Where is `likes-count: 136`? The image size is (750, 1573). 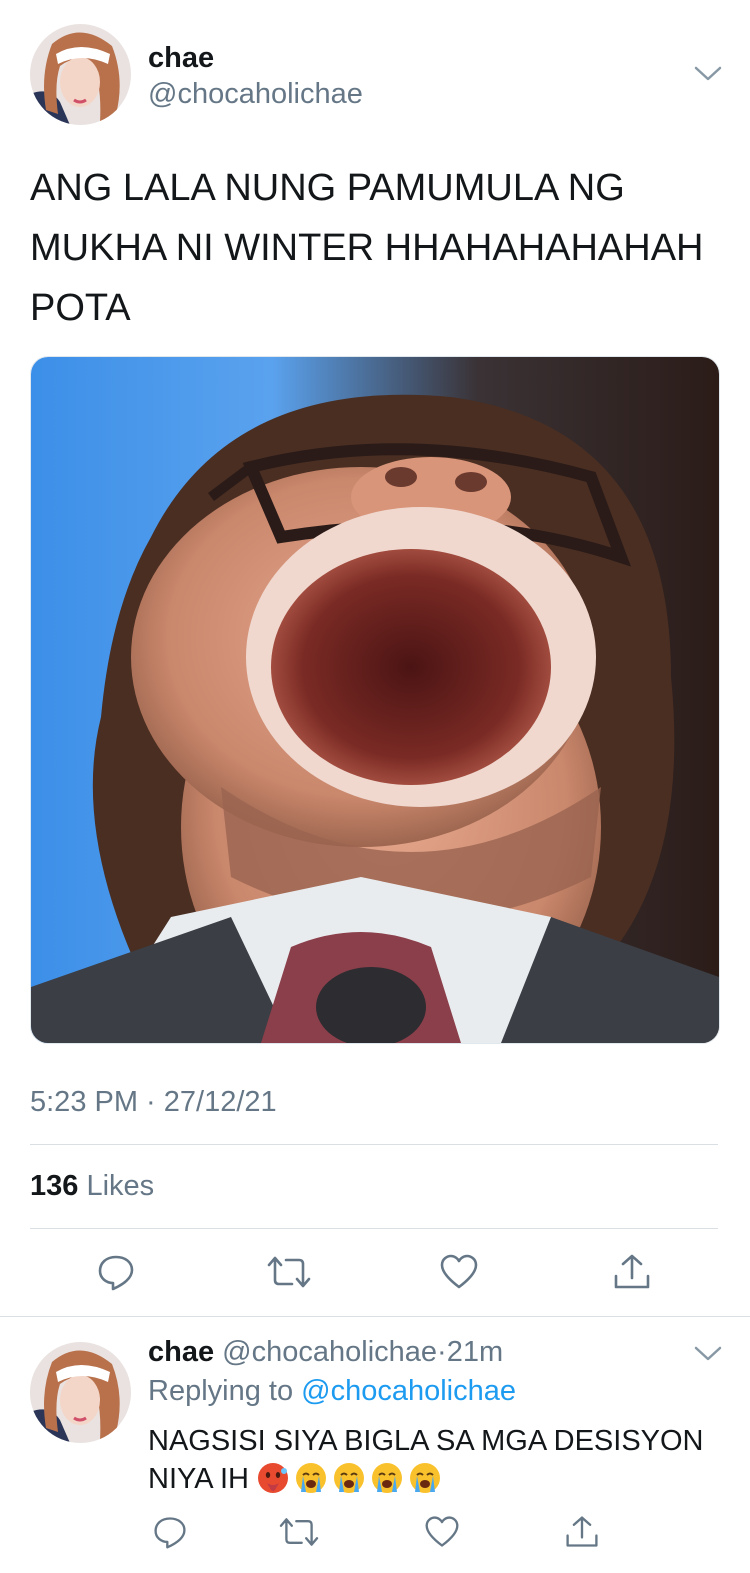
likes-count: 136 is located at coordinates (54, 1186).